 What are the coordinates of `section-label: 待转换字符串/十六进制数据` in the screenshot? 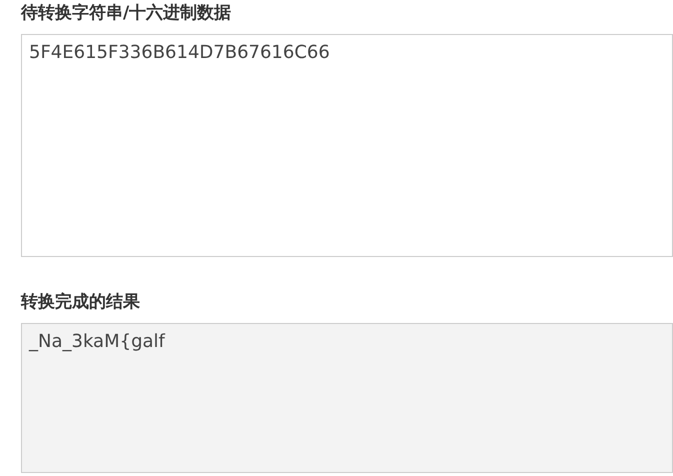 It's located at (126, 13).